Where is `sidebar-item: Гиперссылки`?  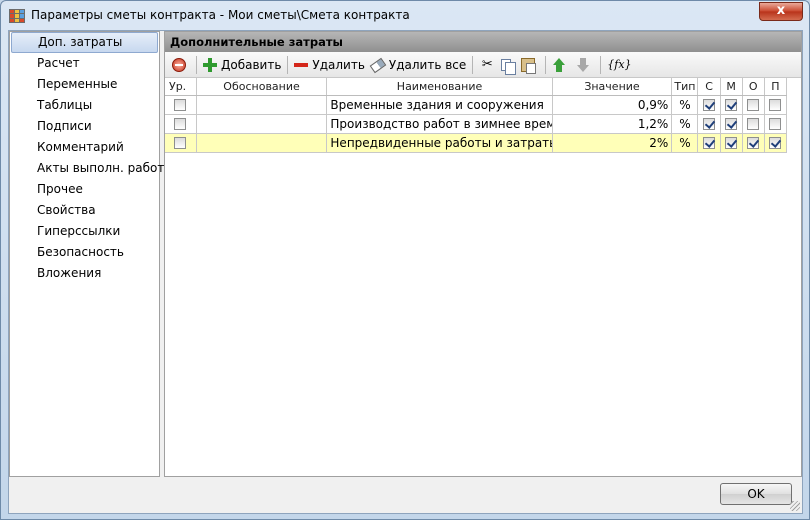
sidebar-item: Гиперссылки is located at coordinates (84, 231).